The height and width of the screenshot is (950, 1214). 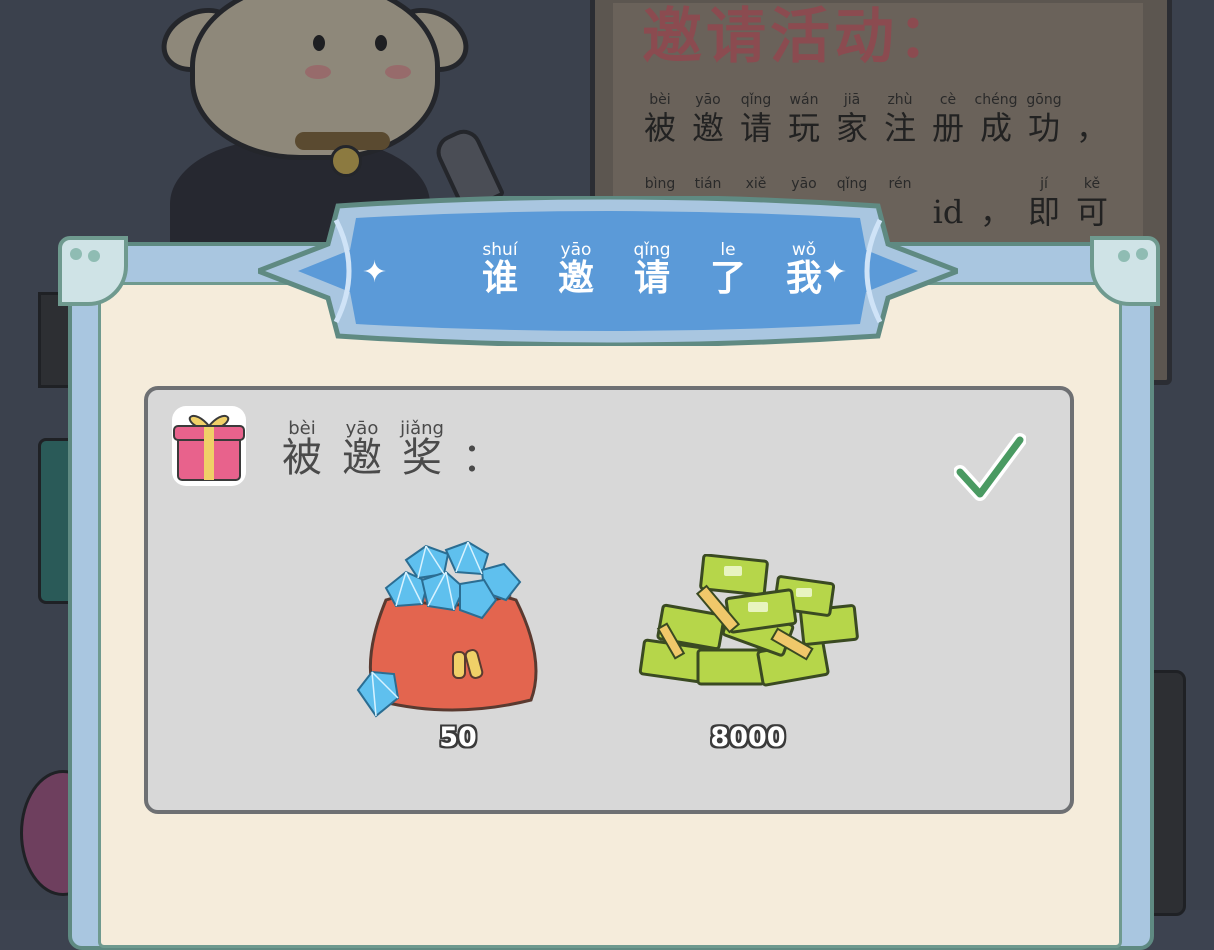 What do you see at coordinates (728, 250) in the screenshot?
I see `pinyin: le` at bounding box center [728, 250].